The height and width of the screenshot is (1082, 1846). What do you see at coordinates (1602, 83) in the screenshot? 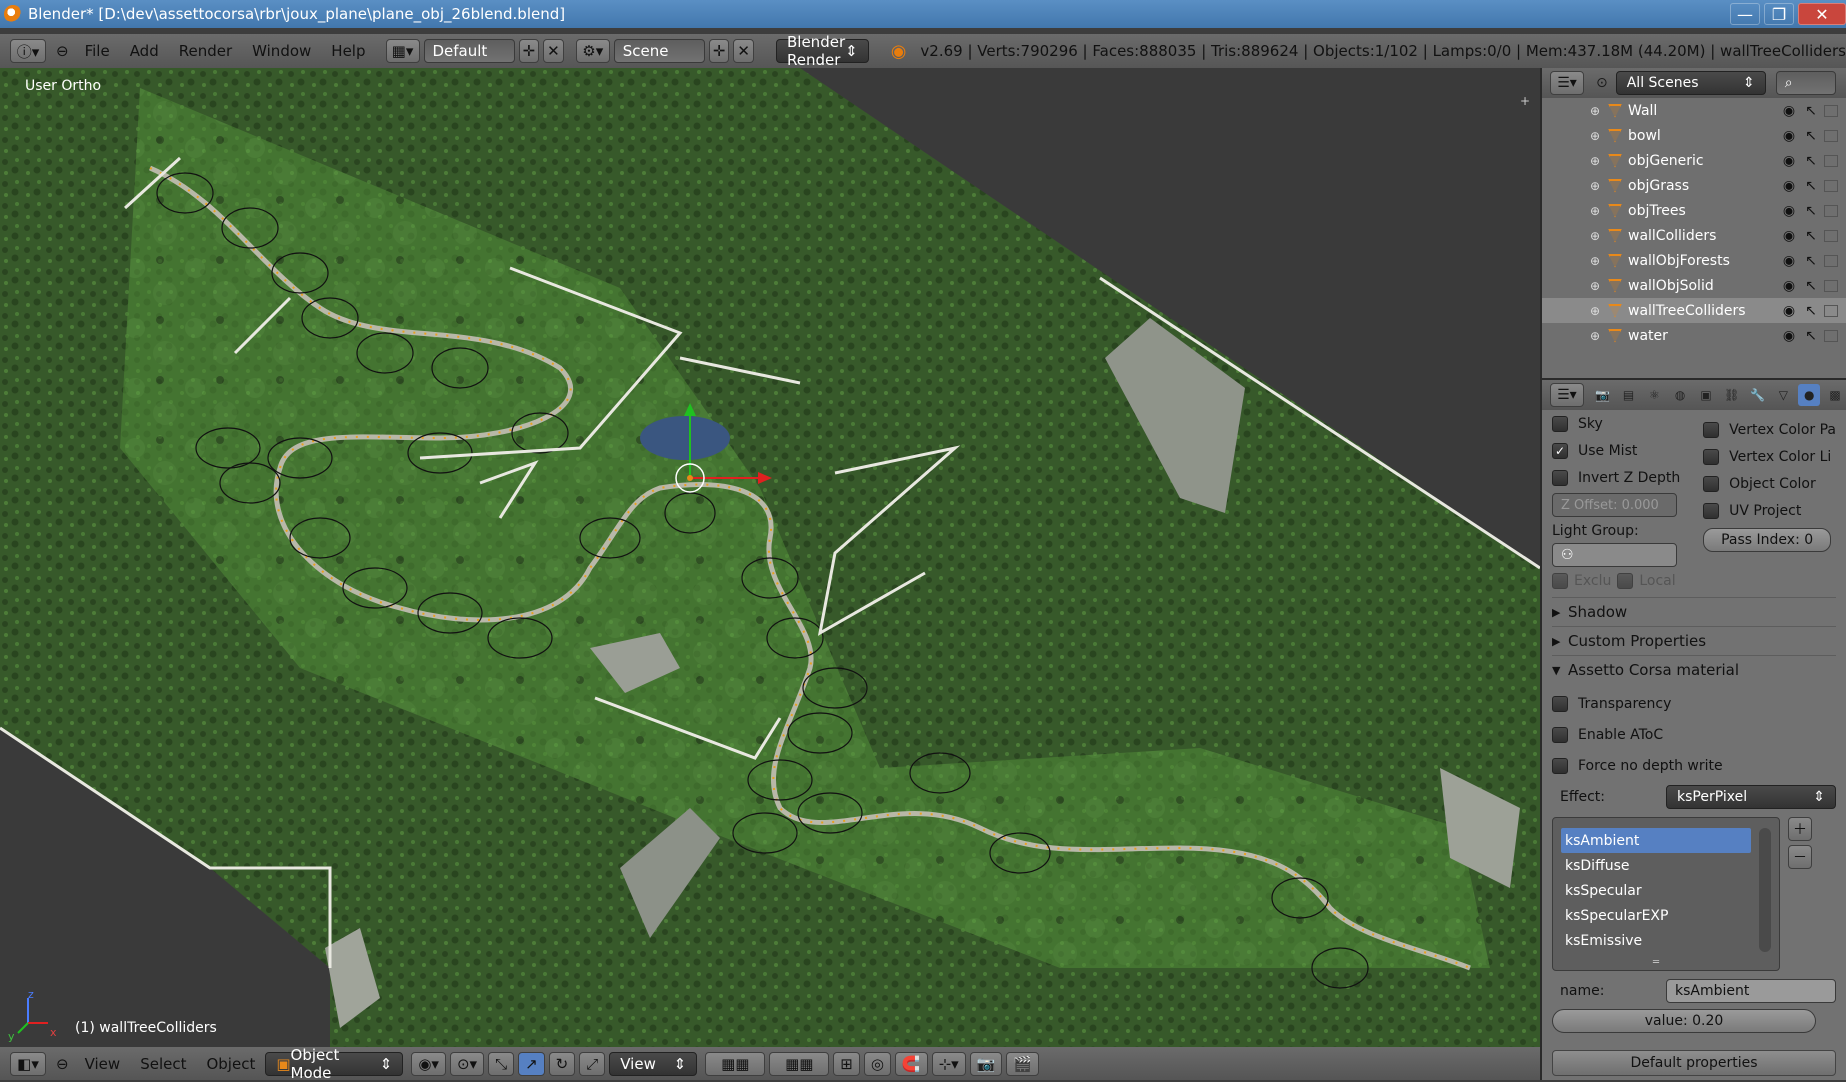
I see `search-filter-icon: ⊙` at bounding box center [1602, 83].